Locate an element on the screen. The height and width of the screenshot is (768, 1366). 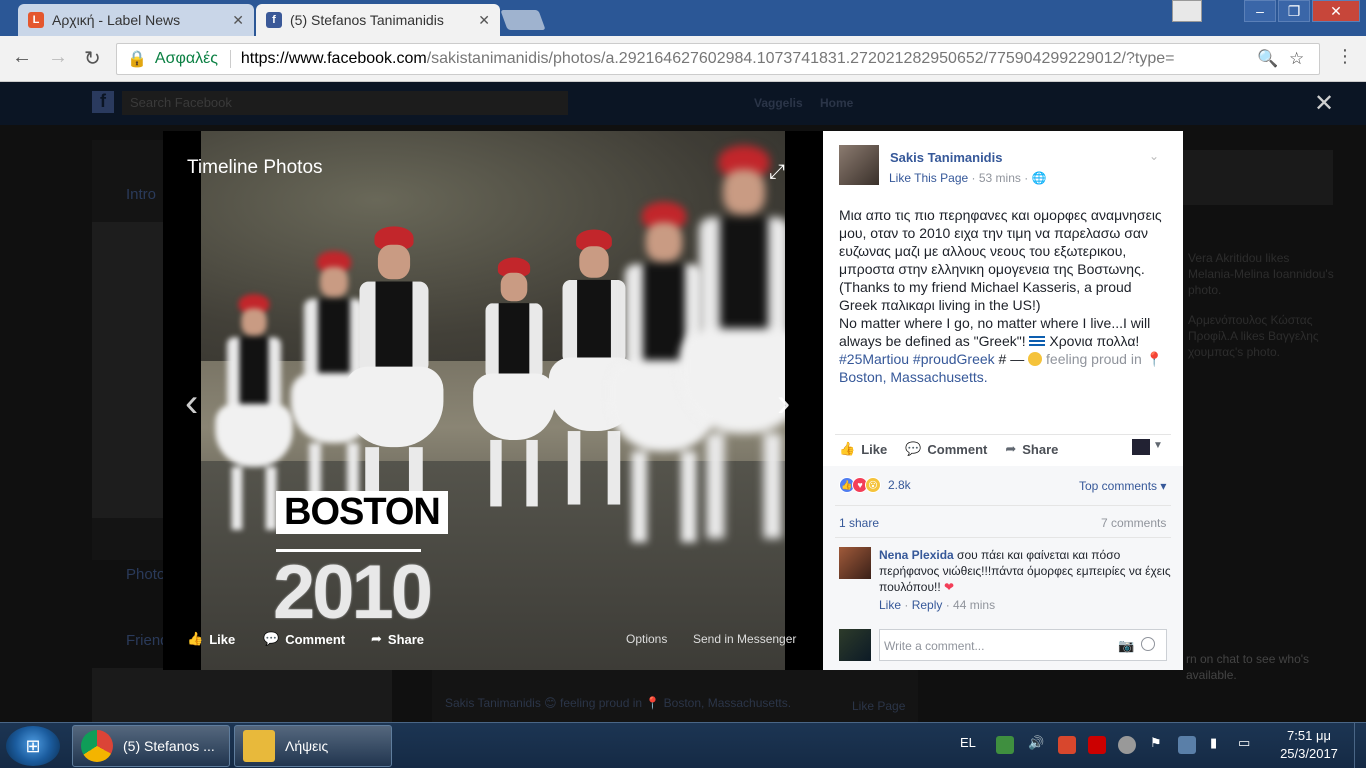
facebook-logo-icon: f is located at coordinates (103, 102).